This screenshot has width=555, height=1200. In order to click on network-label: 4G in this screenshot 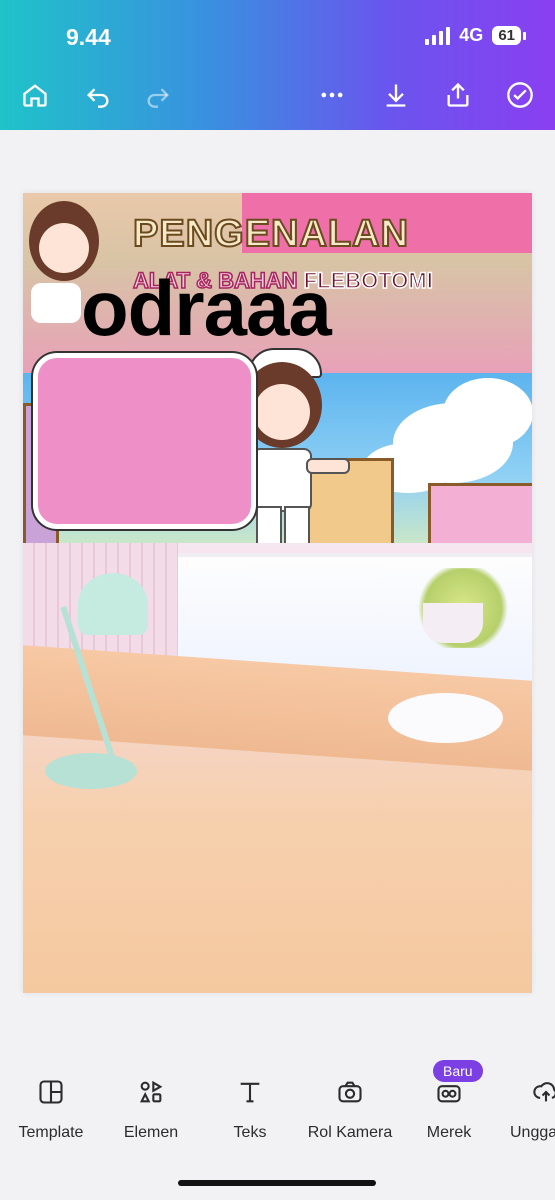, I will do `click(471, 35)`.